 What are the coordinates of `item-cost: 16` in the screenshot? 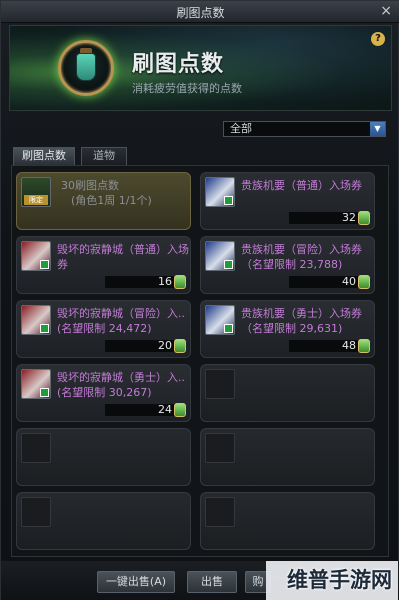 It's located at (165, 281).